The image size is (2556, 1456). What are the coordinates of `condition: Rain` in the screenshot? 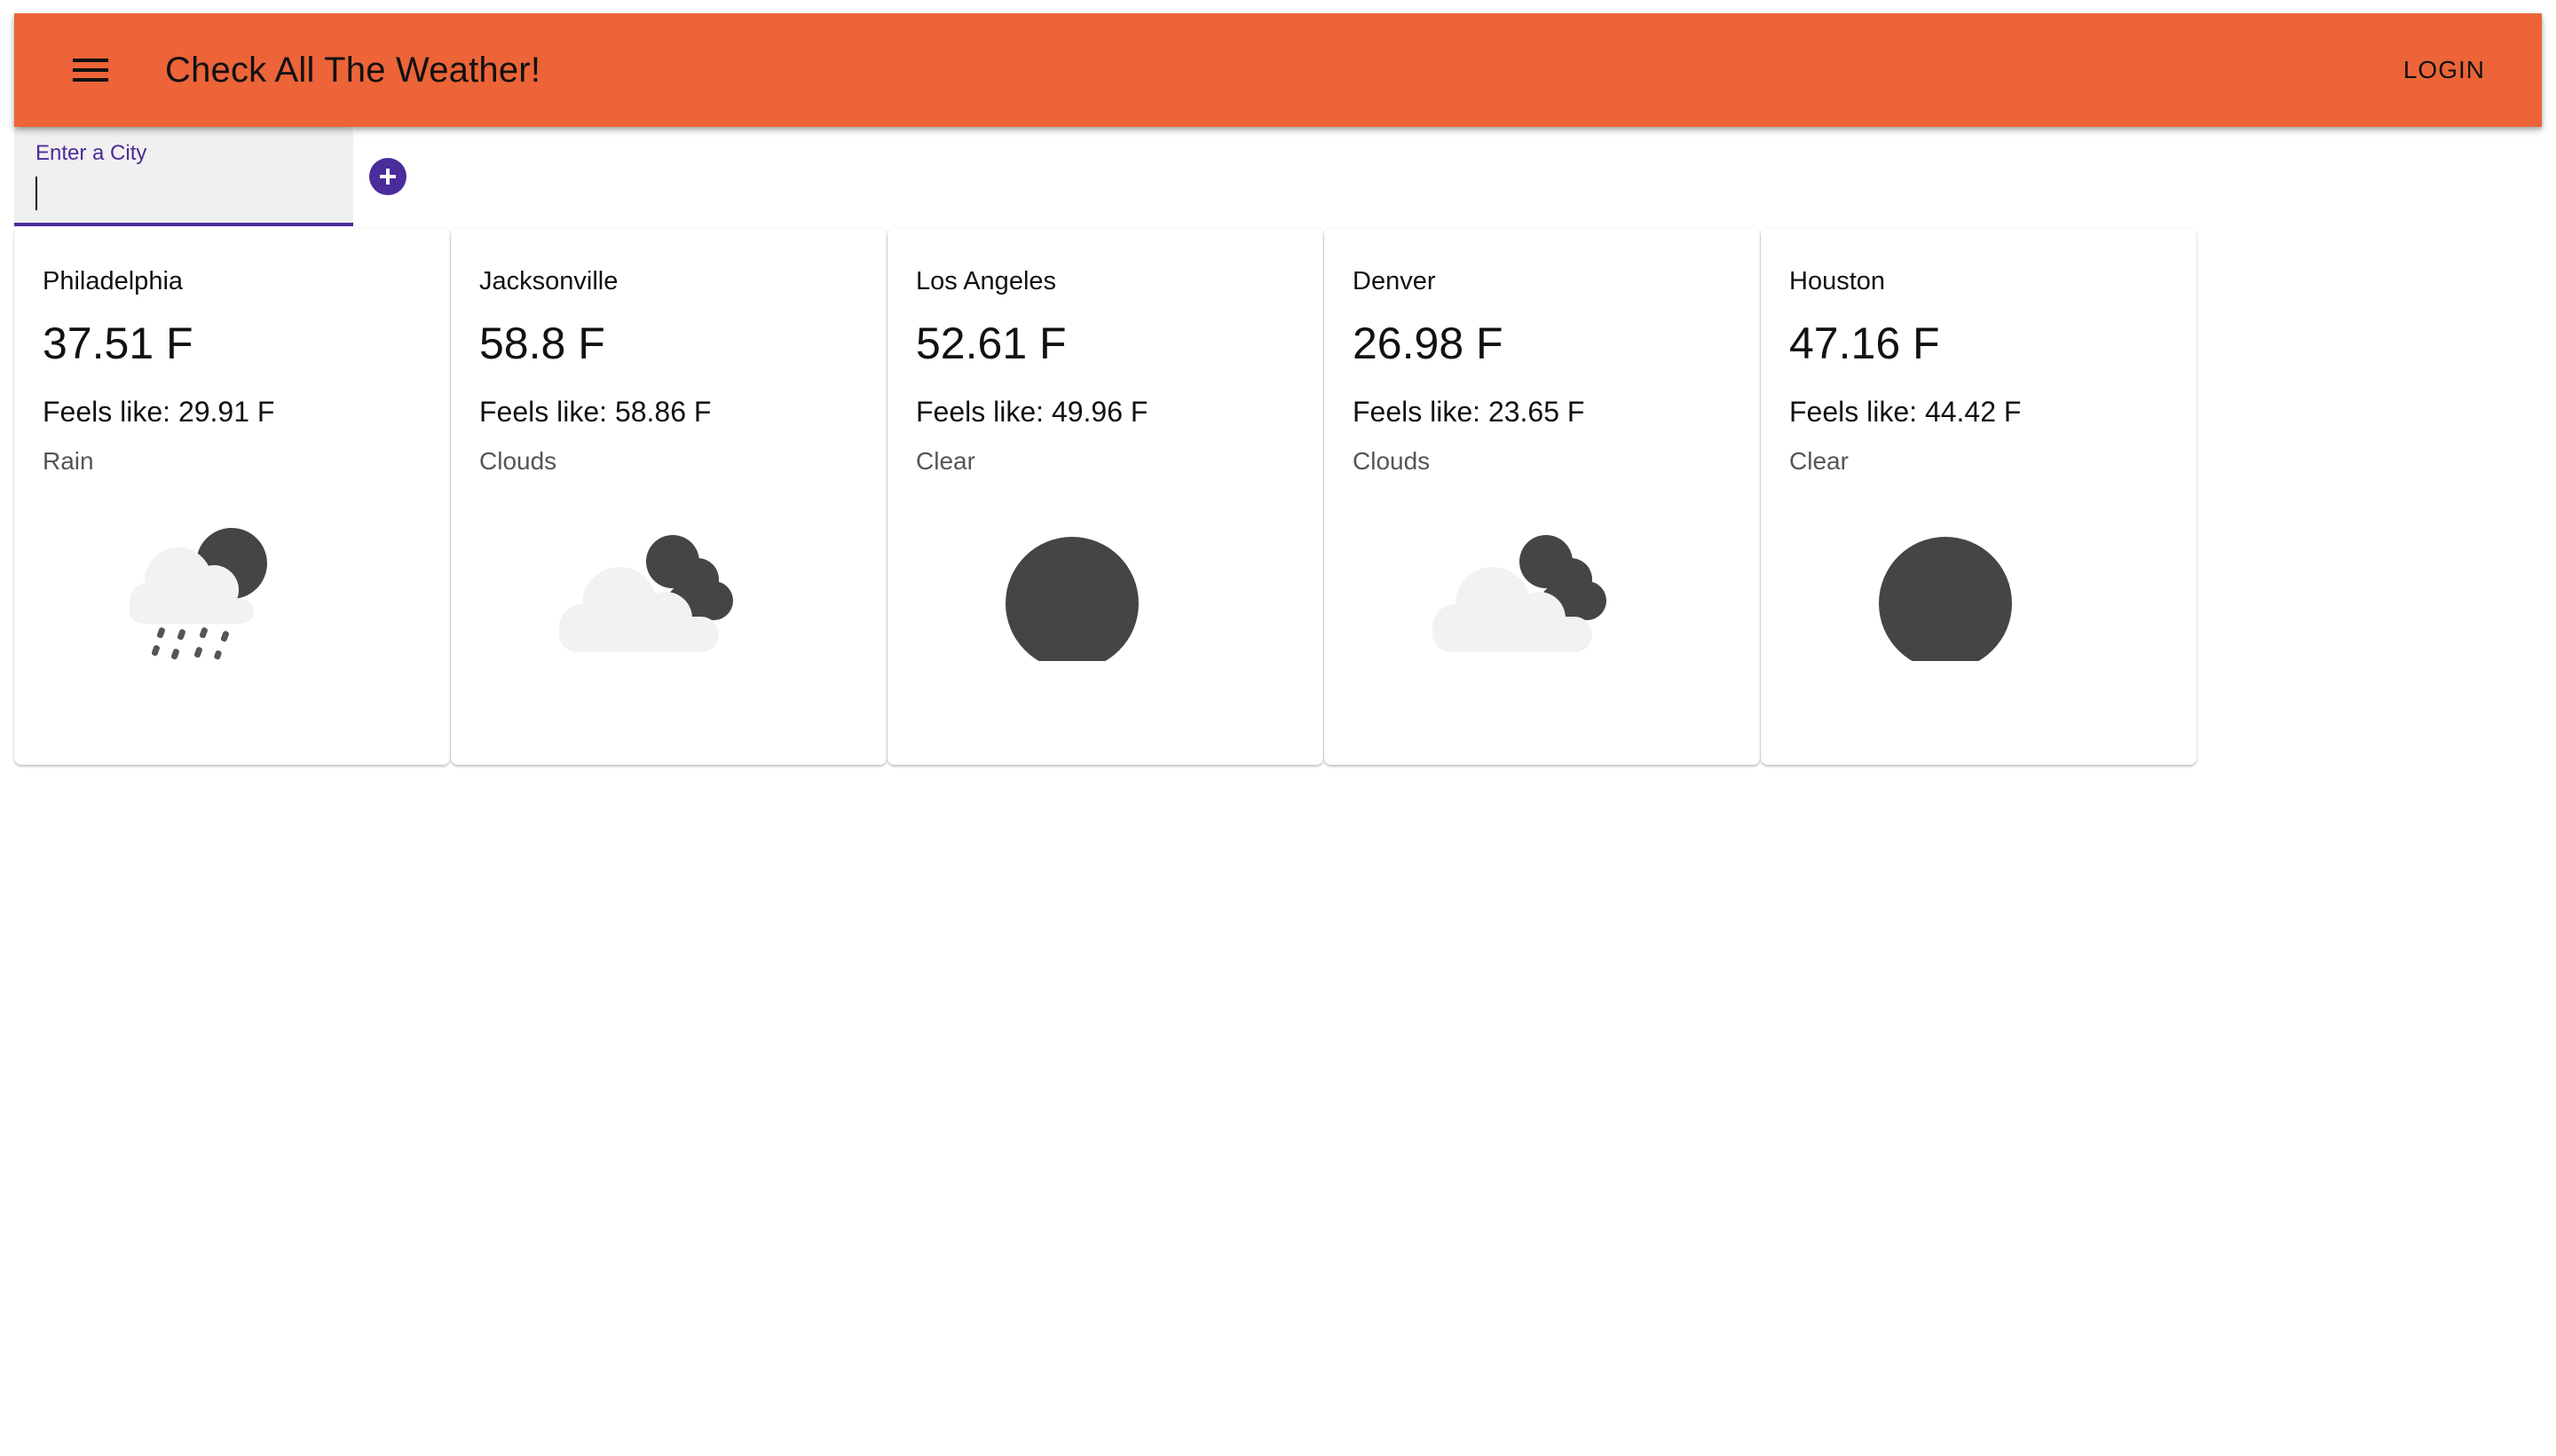 It's located at (68, 461).